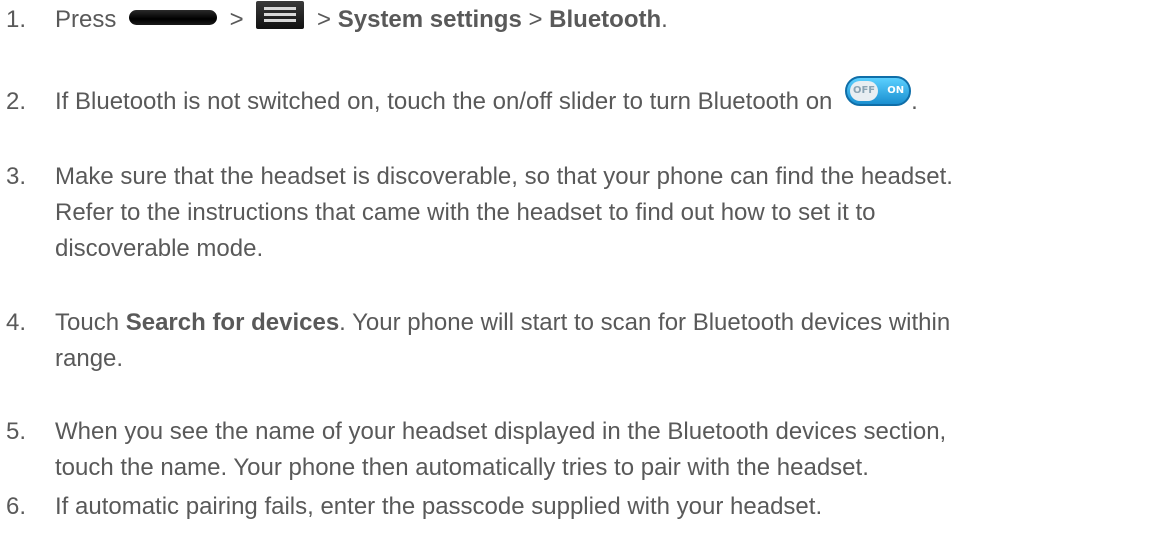  I want to click on press-text: Press, so click(89, 19).